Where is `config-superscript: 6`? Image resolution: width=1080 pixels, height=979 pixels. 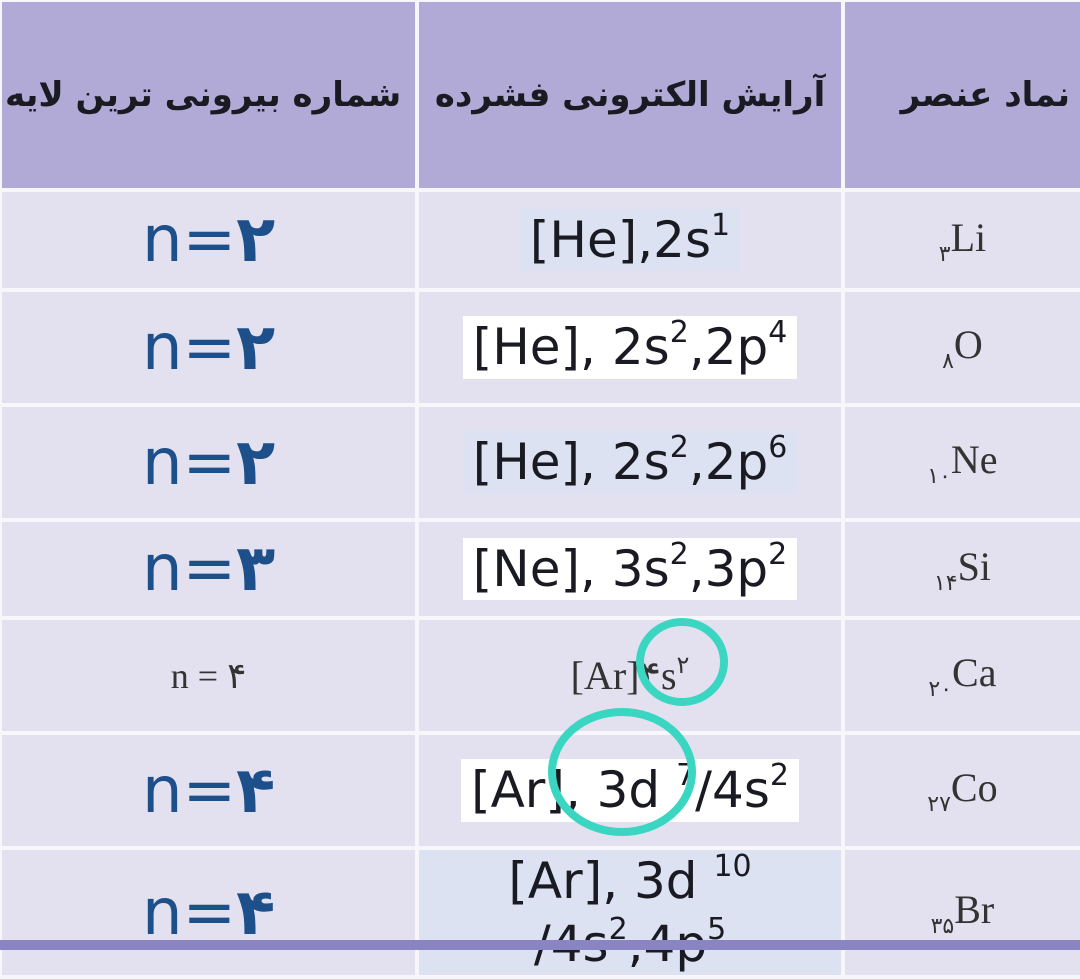 config-superscript: 6 is located at coordinates (778, 448).